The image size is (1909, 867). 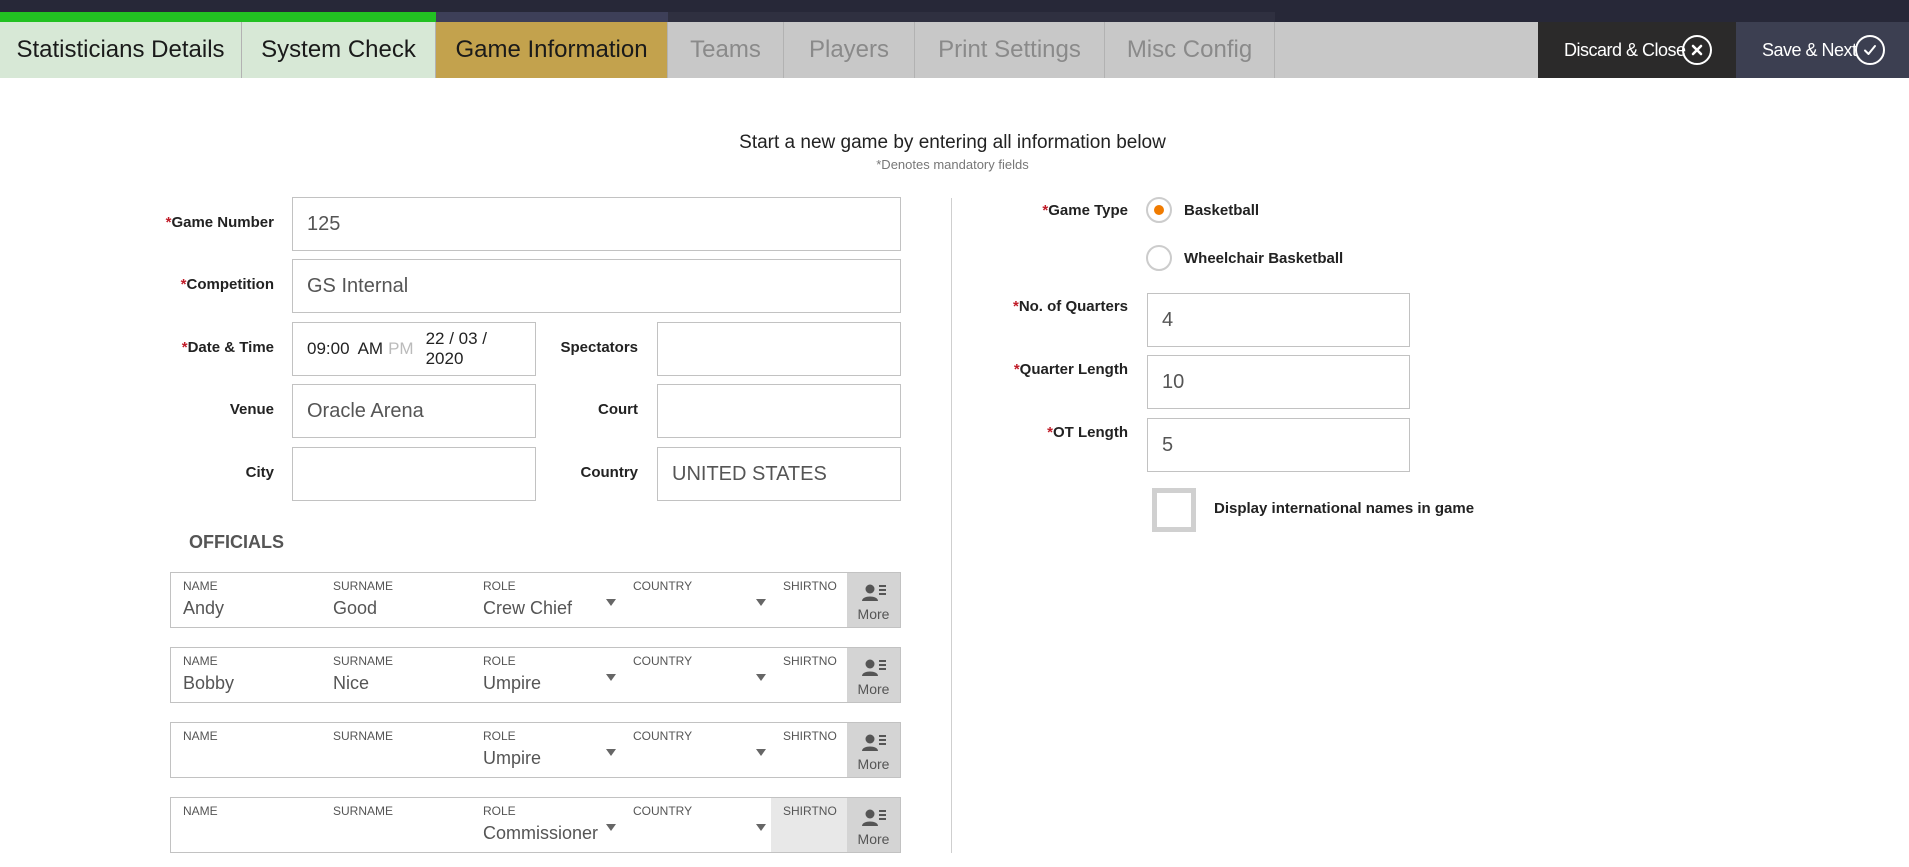 I want to click on more-label: More, so click(x=873, y=689).